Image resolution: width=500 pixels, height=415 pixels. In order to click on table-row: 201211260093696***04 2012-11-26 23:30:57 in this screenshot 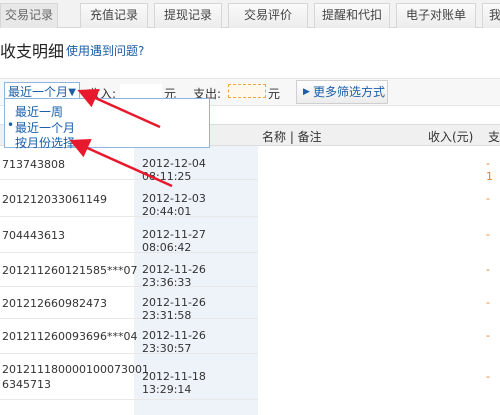, I will do `click(129, 337)`.